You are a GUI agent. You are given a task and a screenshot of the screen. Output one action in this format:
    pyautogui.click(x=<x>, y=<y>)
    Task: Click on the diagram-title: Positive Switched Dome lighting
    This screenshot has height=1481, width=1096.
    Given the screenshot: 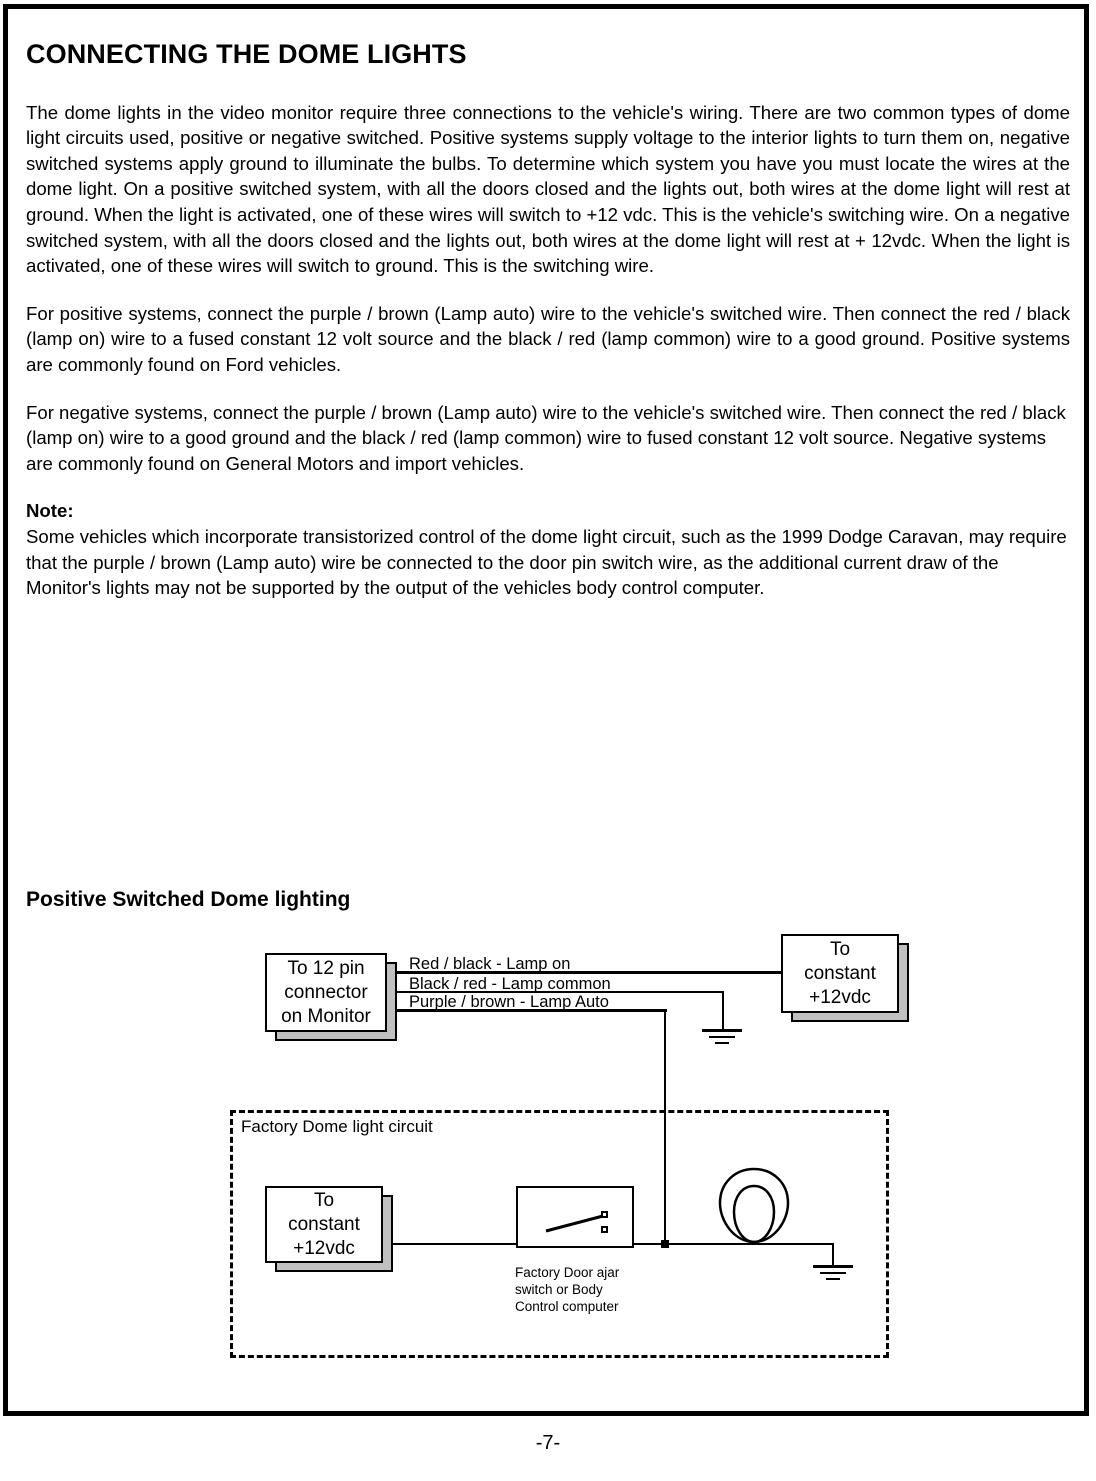 What is the action you would take?
    pyautogui.click(x=188, y=899)
    